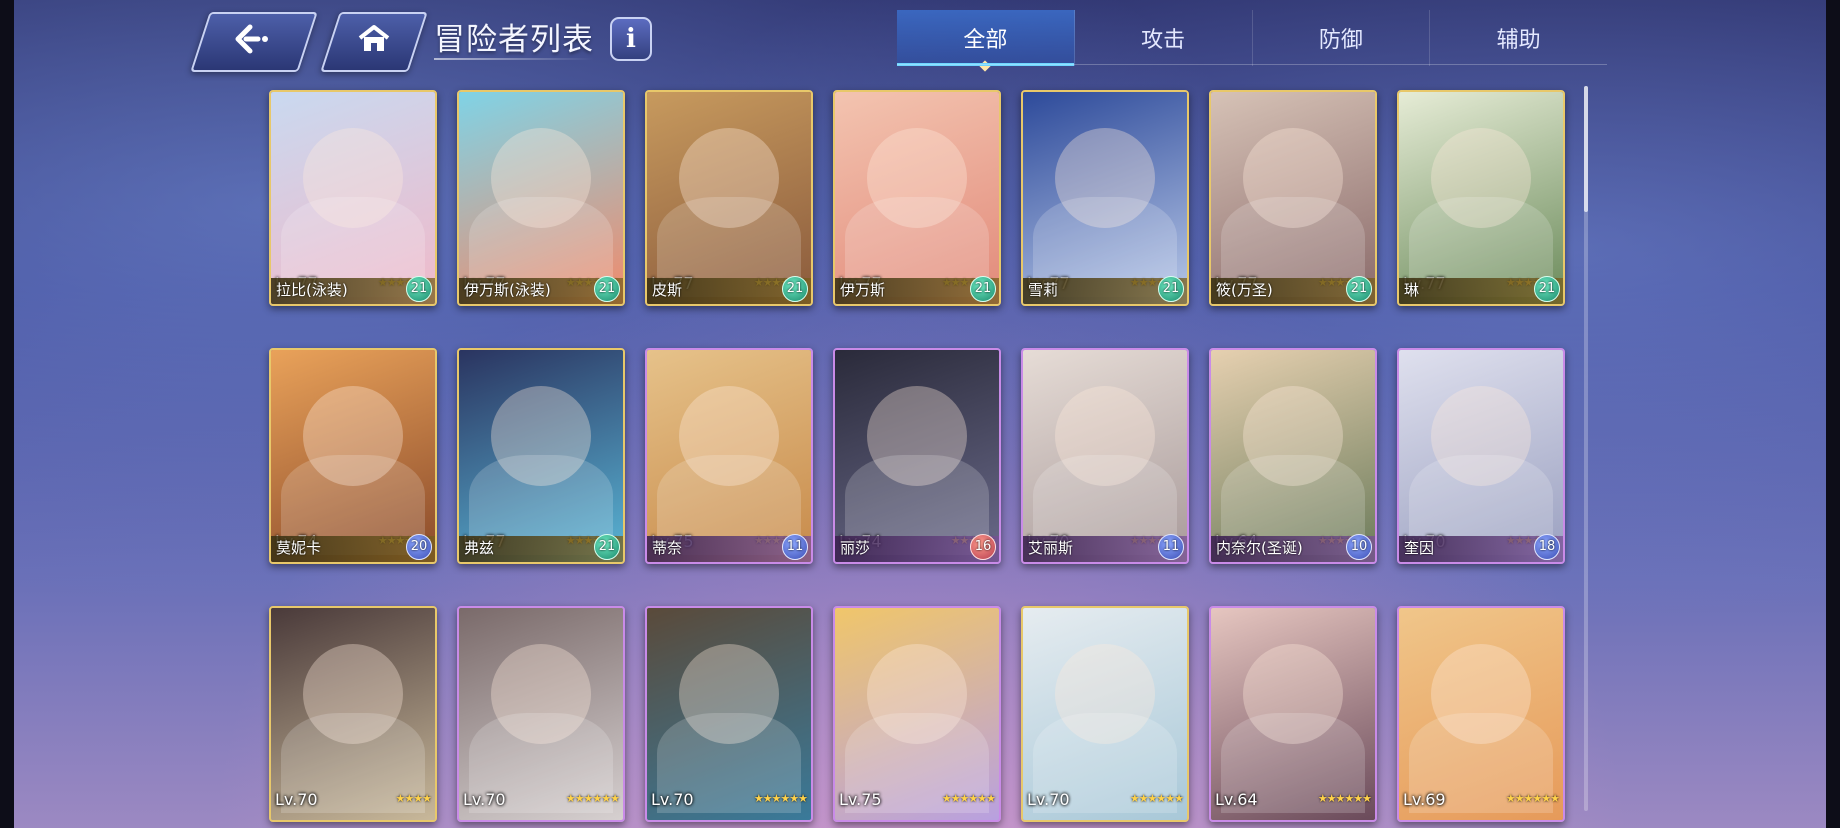 This screenshot has width=1840, height=828. Describe the element at coordinates (1419, 548) in the screenshot. I see `adventurer-name: 奎因` at that location.